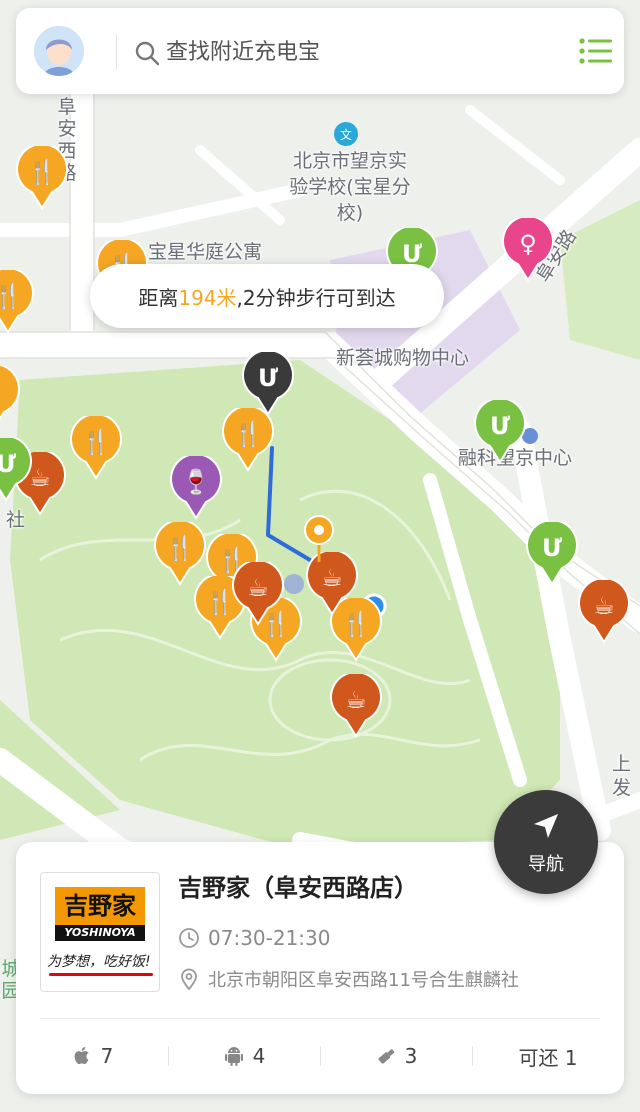 Image resolution: width=640 pixels, height=1112 pixels. I want to click on search-bar, so click(320, 51).